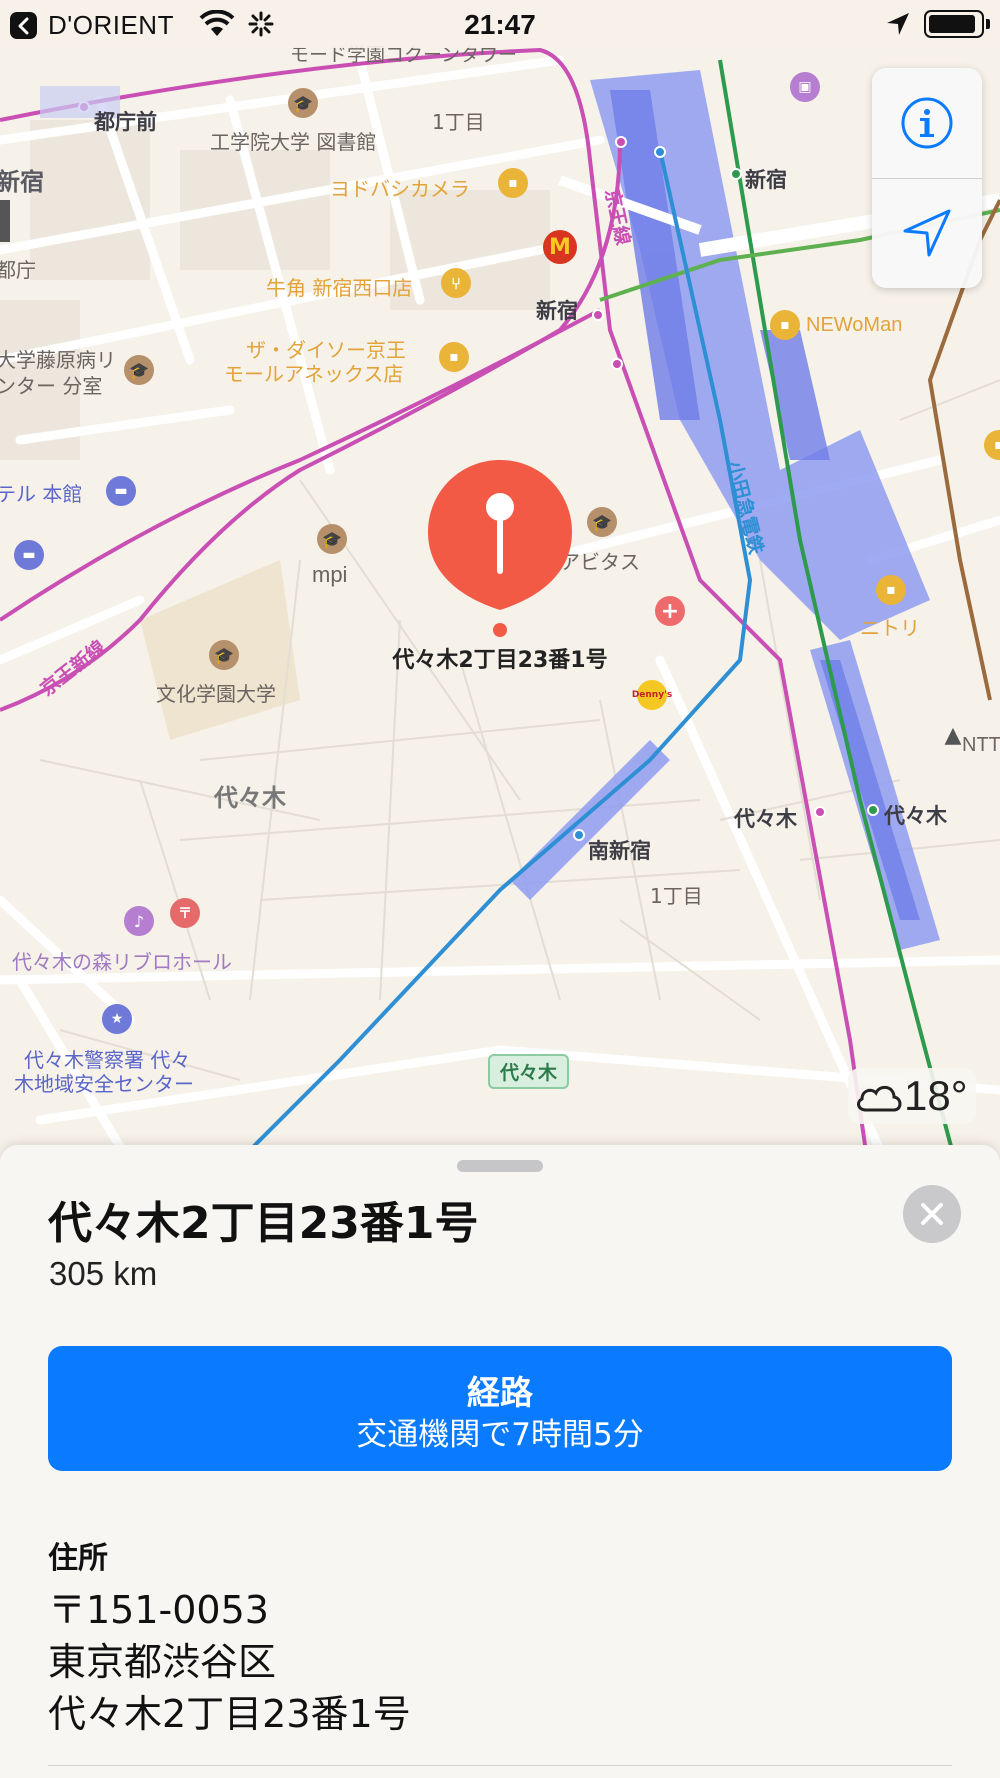  Describe the element at coordinates (41, 492) in the screenshot. I see `map-label-hotel: テル 本館` at that location.